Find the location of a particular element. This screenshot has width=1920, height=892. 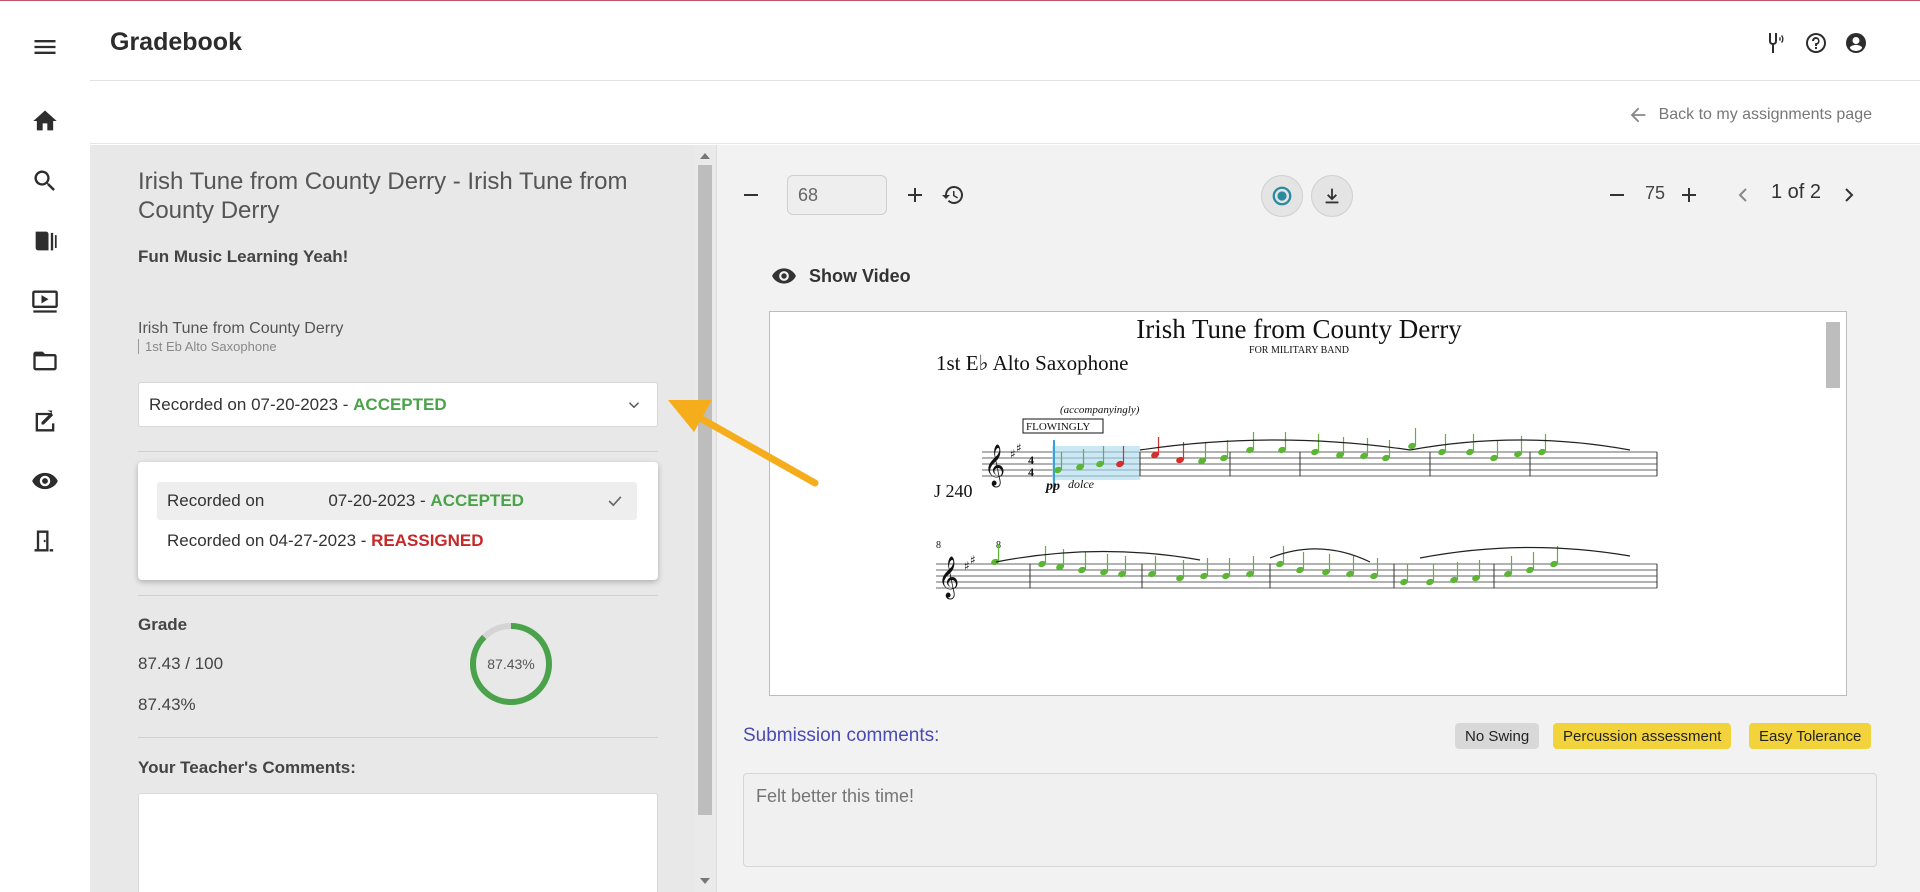

download-button is located at coordinates (1332, 196).